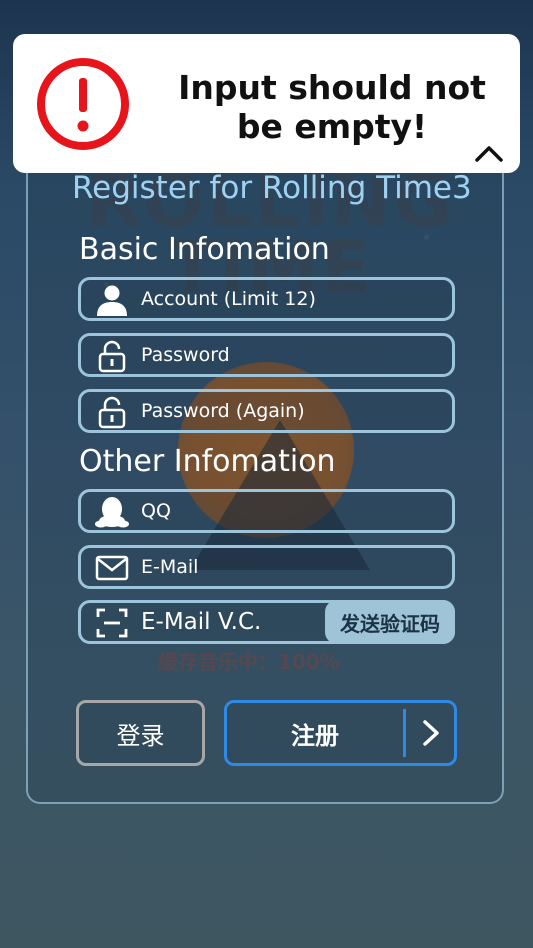  I want to click on account-field: Account (Limit 12), so click(266, 299).